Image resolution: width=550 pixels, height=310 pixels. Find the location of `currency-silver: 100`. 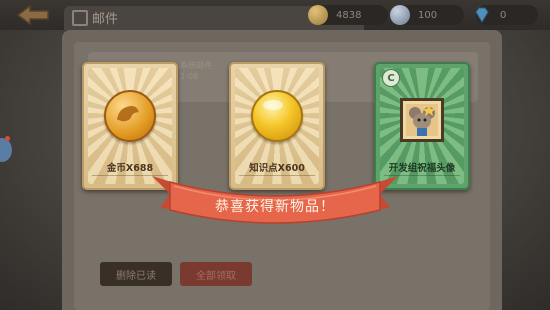

currency-silver: 100 is located at coordinates (427, 15).